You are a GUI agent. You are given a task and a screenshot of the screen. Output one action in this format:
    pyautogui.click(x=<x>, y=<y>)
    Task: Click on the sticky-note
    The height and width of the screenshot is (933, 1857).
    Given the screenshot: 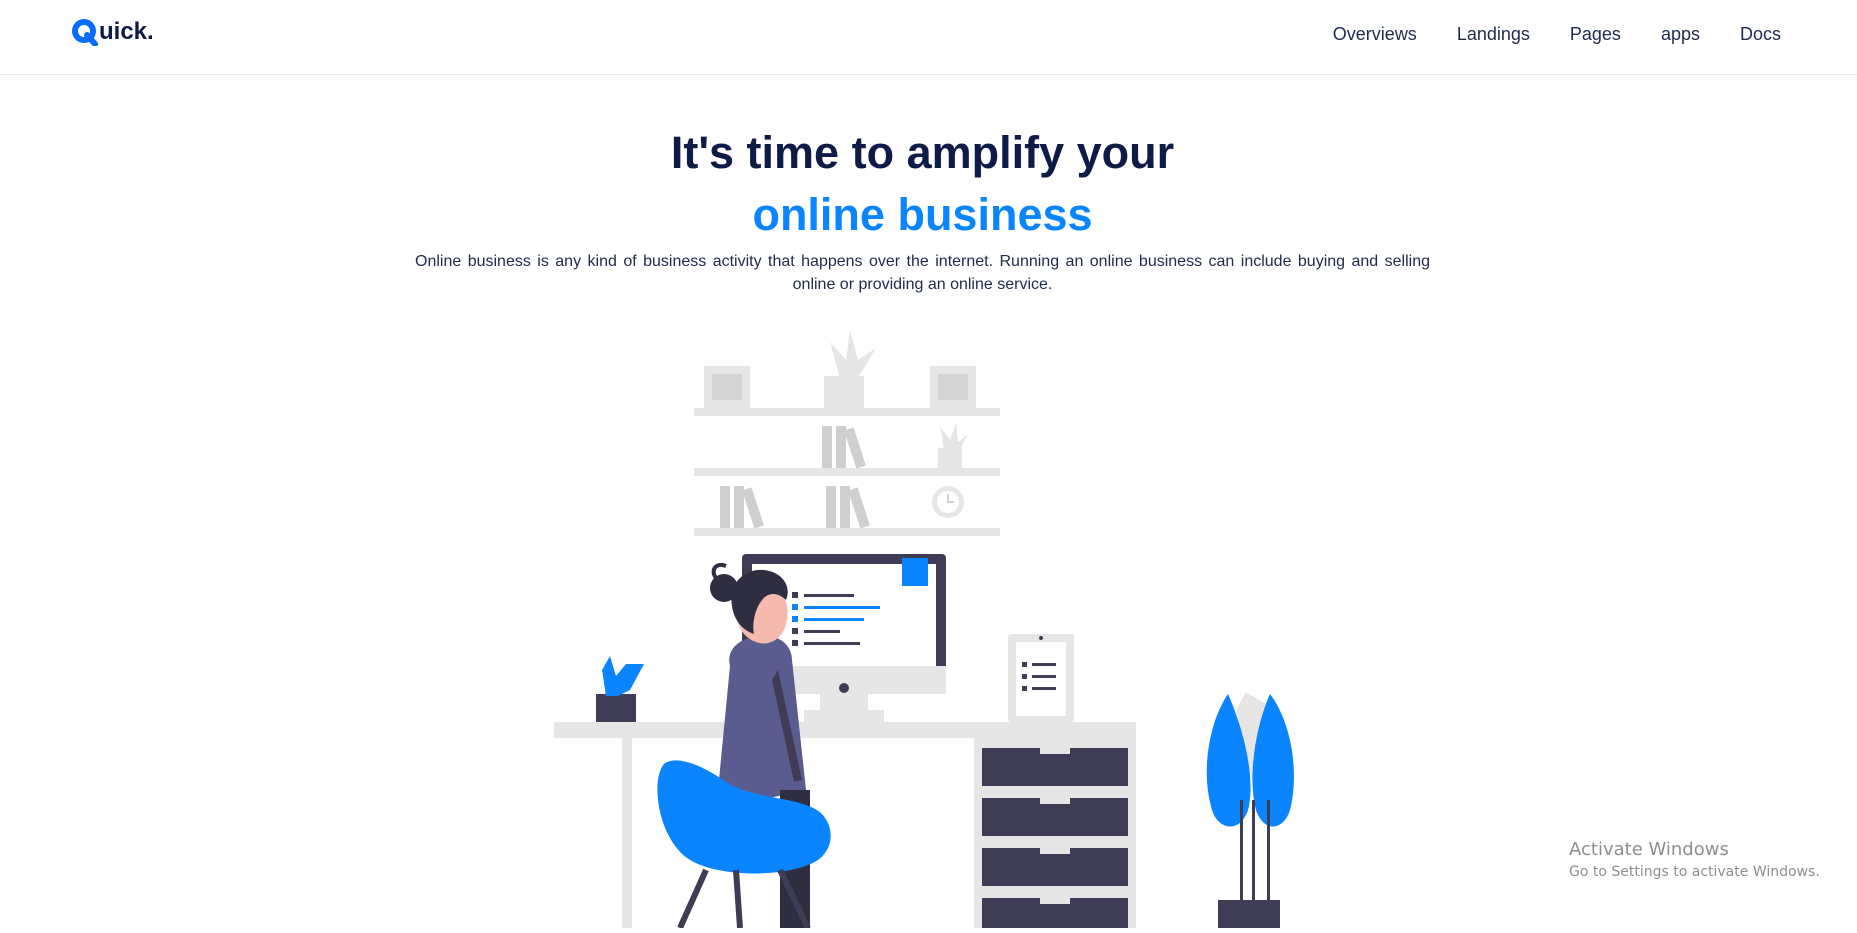 What is the action you would take?
    pyautogui.click(x=915, y=572)
    